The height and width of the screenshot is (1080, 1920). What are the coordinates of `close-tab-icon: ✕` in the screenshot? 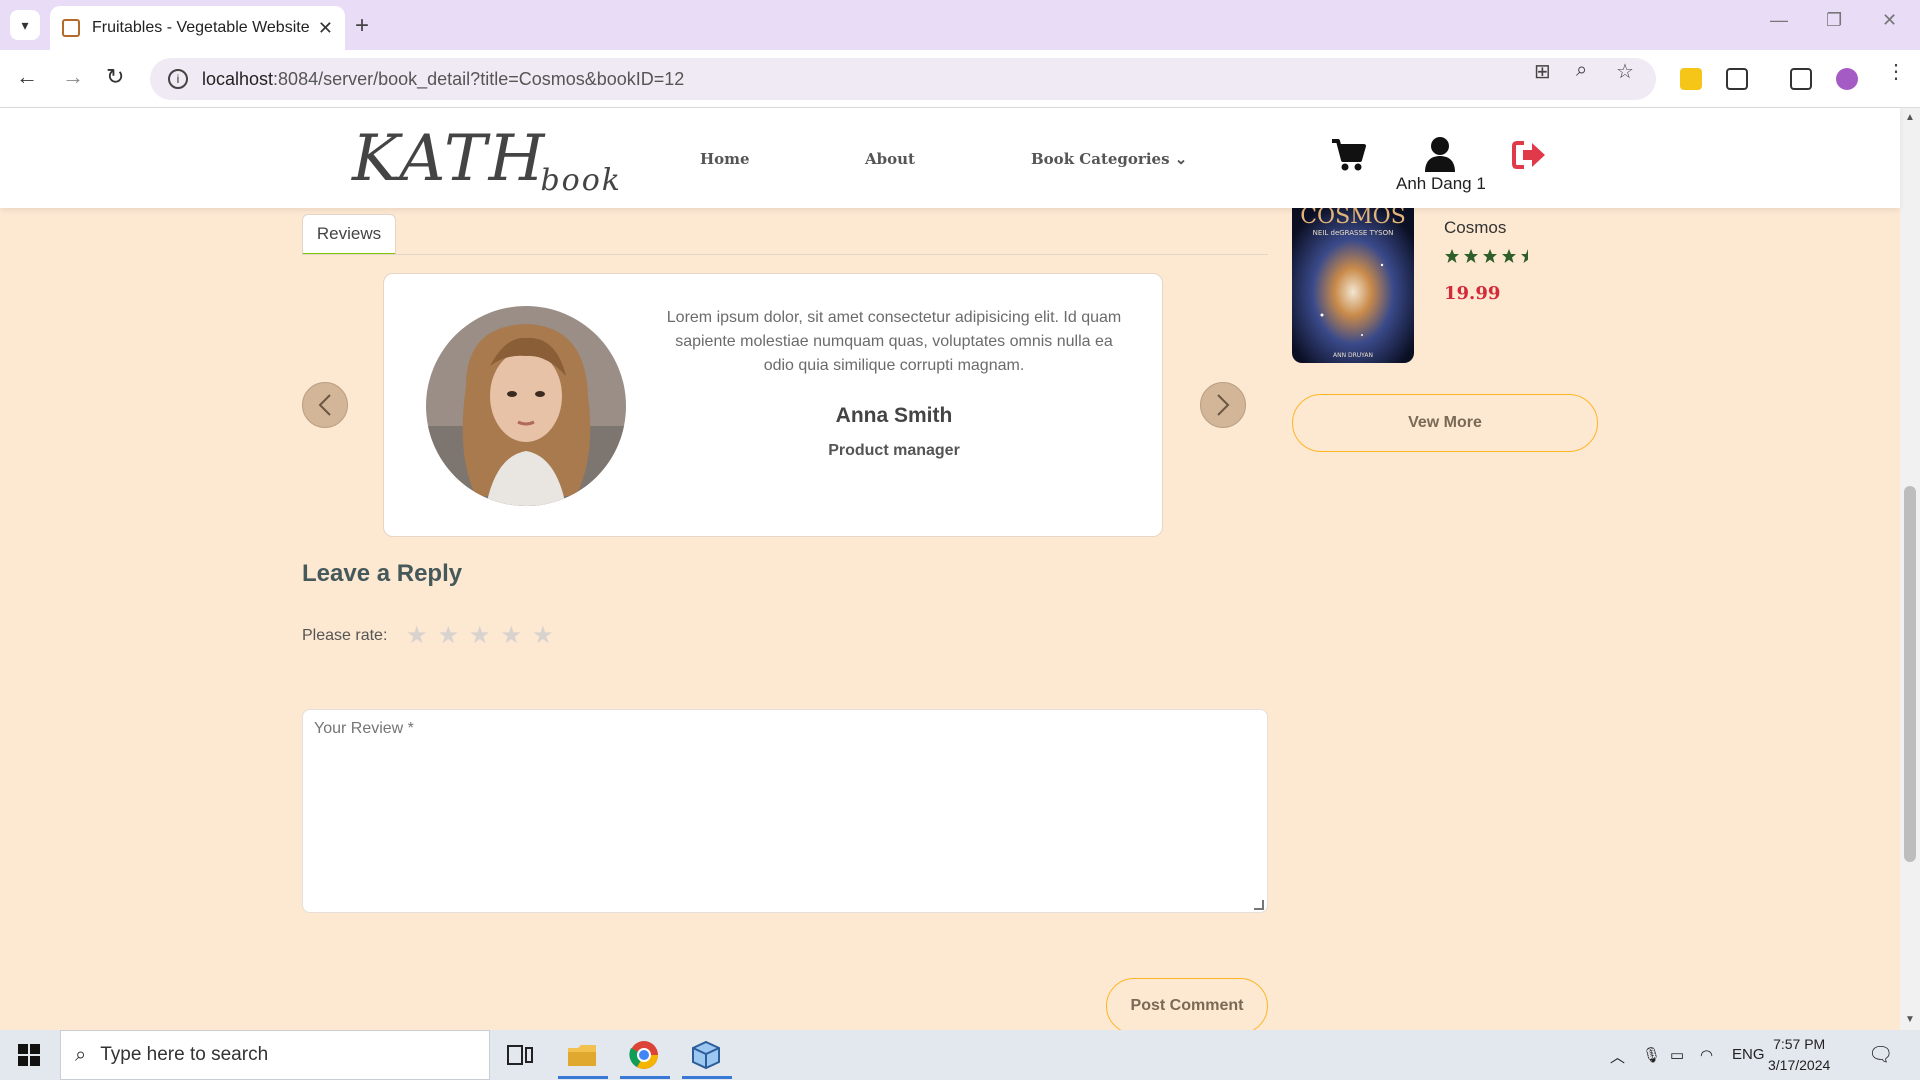 It's located at (325, 28).